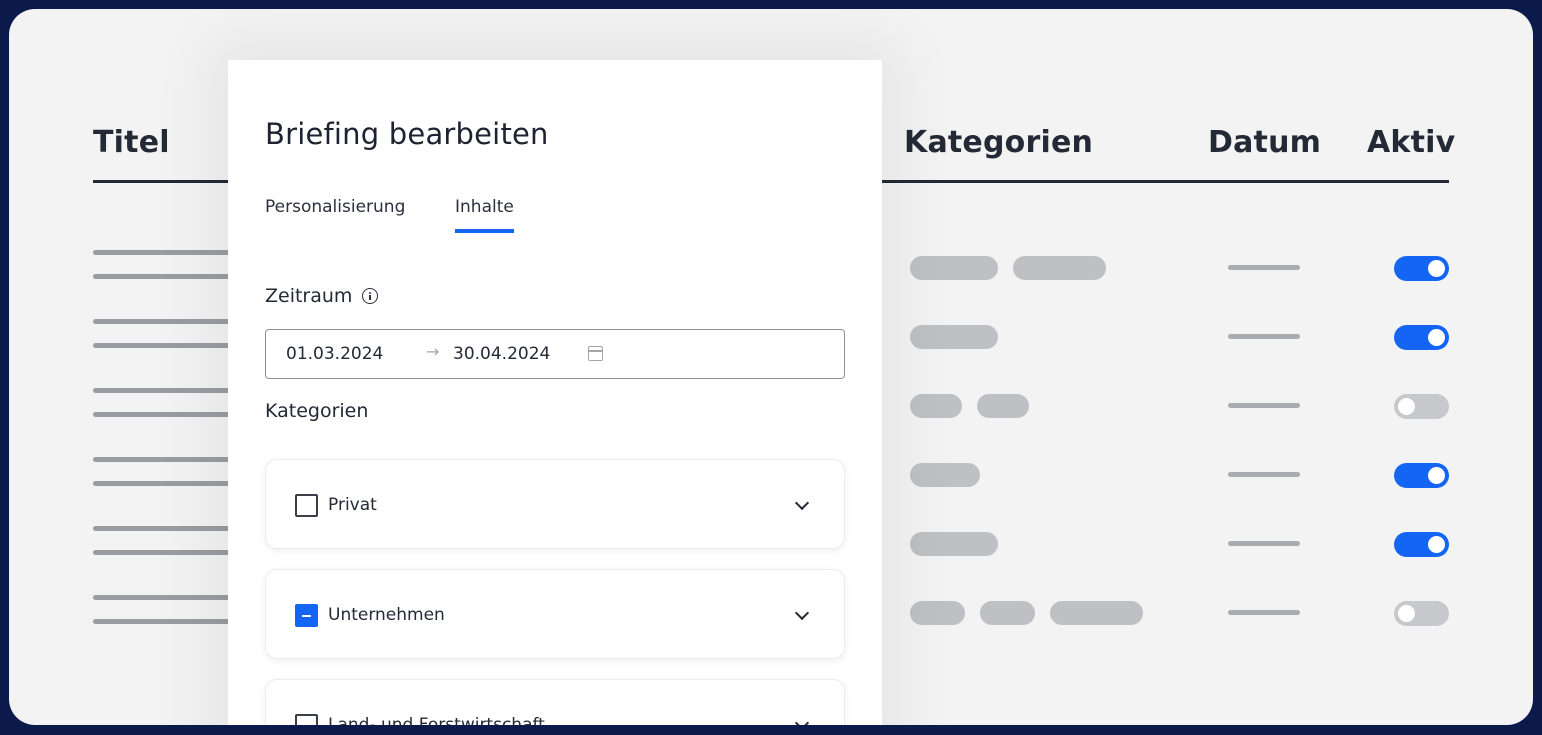 The height and width of the screenshot is (735, 1542). Describe the element at coordinates (131, 142) in the screenshot. I see `column-header-titel: Titel` at that location.